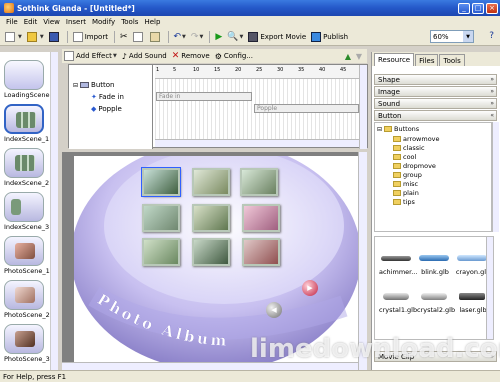 This screenshot has height=382, width=500. Describe the element at coordinates (310, 288) in the screenshot. I see `next-arrow-button: ▶` at that location.